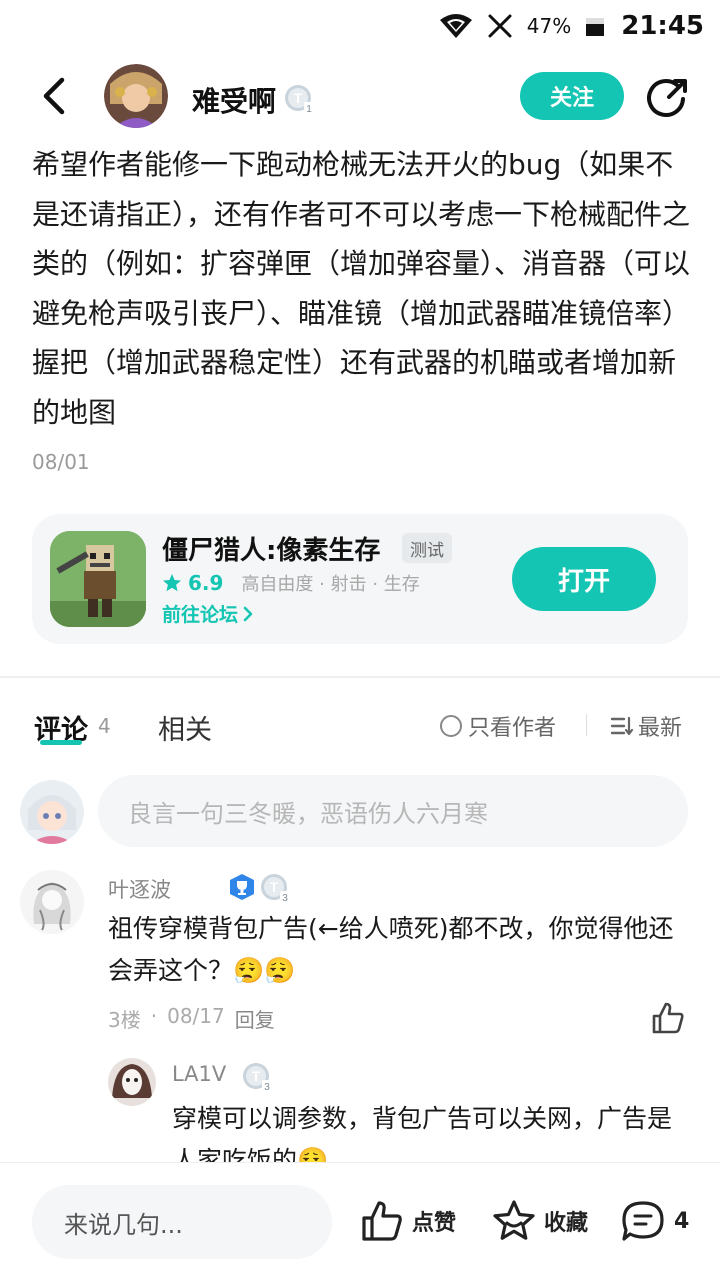  Describe the element at coordinates (309, 109) in the screenshot. I see `svg-text: 1` at that location.